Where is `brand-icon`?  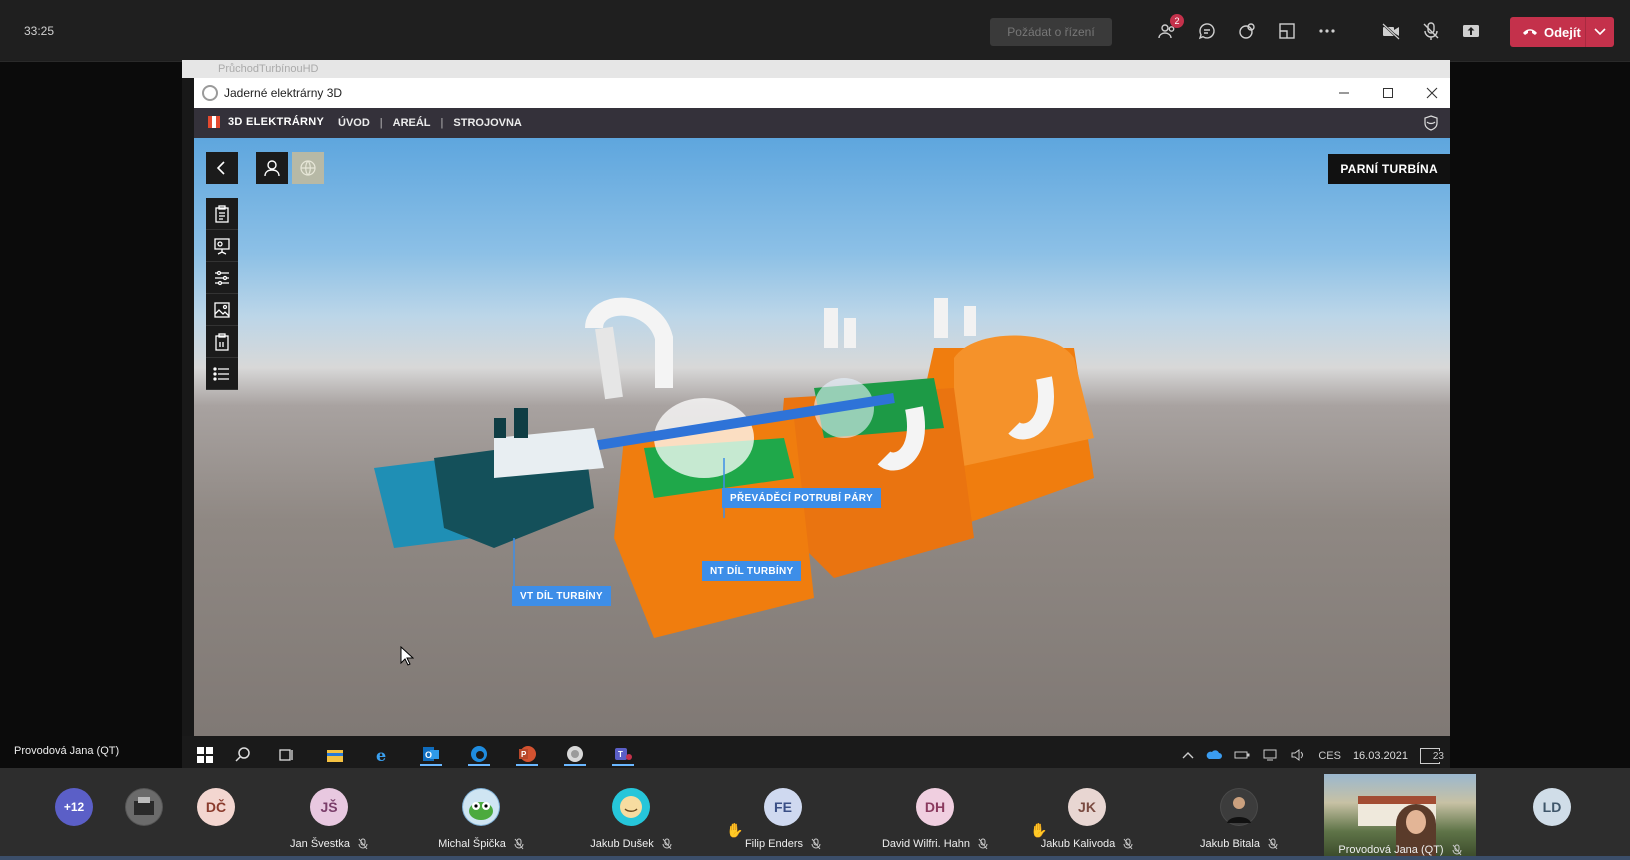
brand-icon is located at coordinates (214, 122).